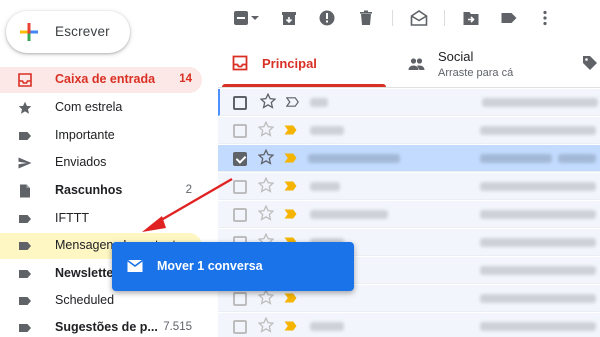 The height and width of the screenshot is (337, 600). What do you see at coordinates (471, 18) in the screenshot?
I see `move-to-icon` at bounding box center [471, 18].